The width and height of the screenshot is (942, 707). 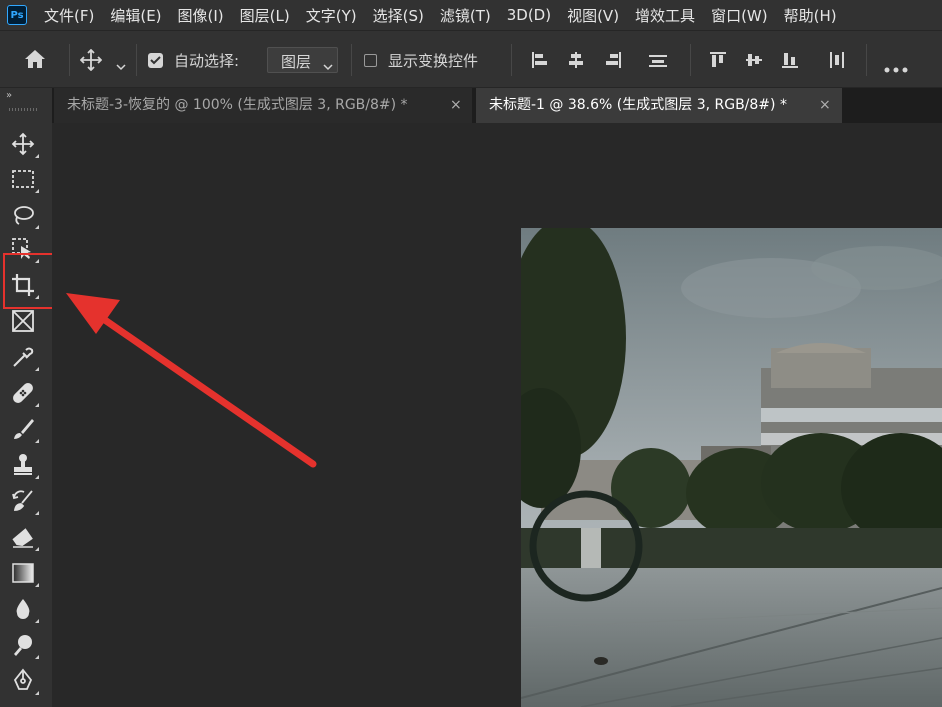 I want to click on menu-window: 窗口(W), so click(x=739, y=15).